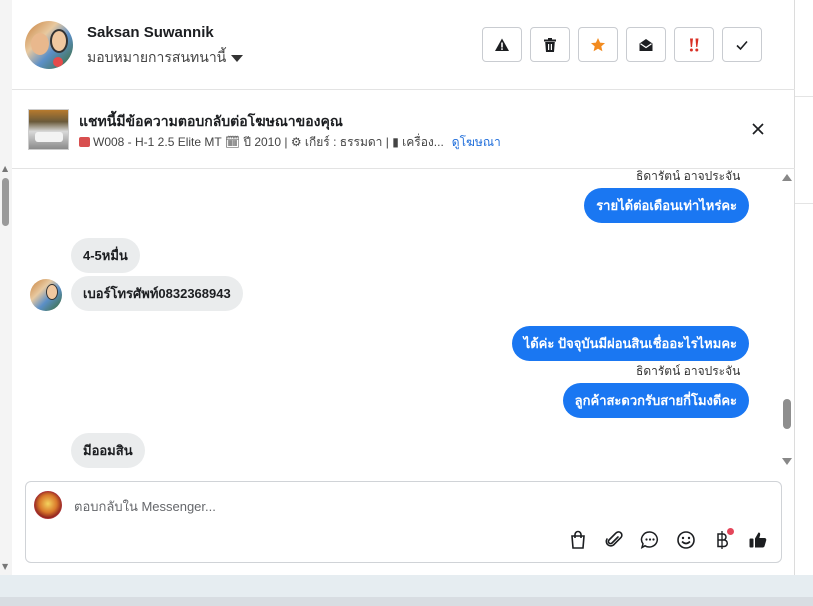  I want to click on assign-label: มอบหมายการสนทนานี้, so click(157, 57).